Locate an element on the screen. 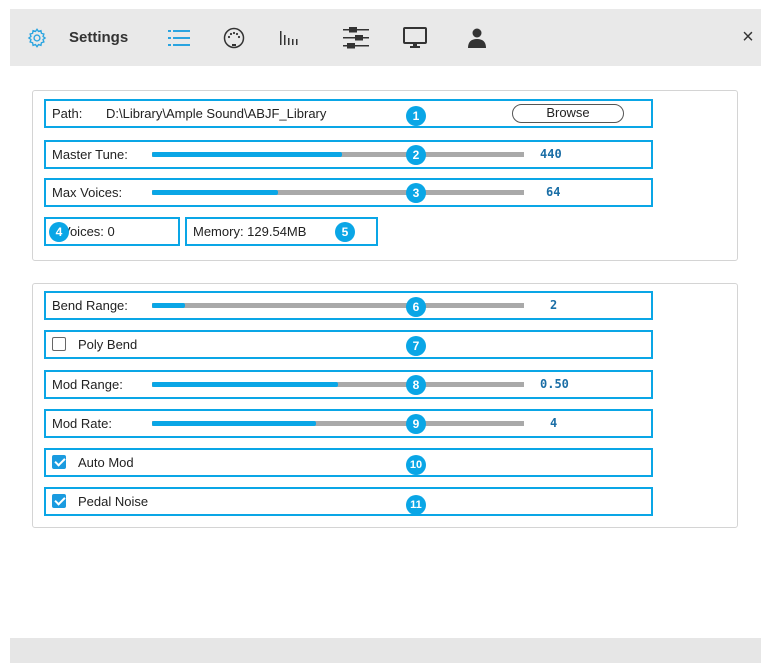  mixer-sliders-icon is located at coordinates (356, 37).